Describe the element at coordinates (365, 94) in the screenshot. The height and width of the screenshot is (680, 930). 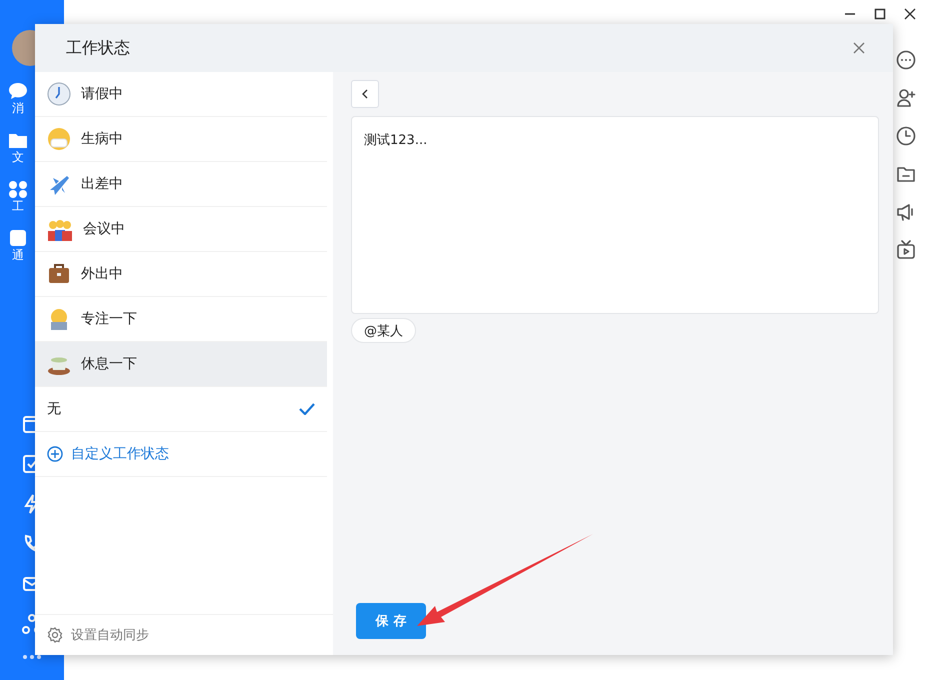
I see `chevron-left-icon` at that location.